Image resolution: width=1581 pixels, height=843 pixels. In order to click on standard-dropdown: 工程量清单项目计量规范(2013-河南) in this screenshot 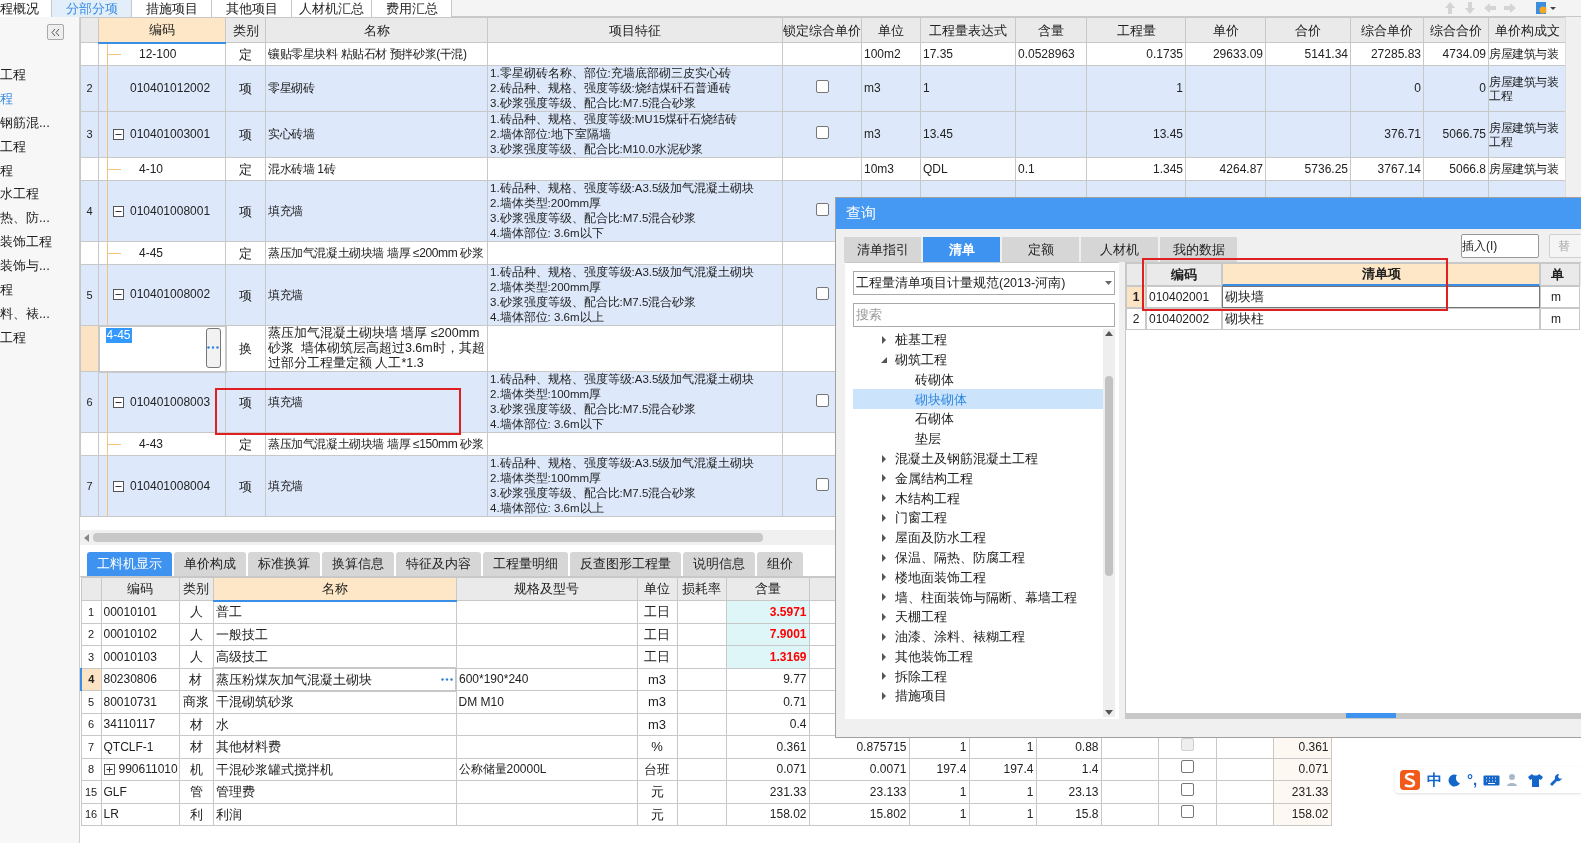, I will do `click(984, 283)`.